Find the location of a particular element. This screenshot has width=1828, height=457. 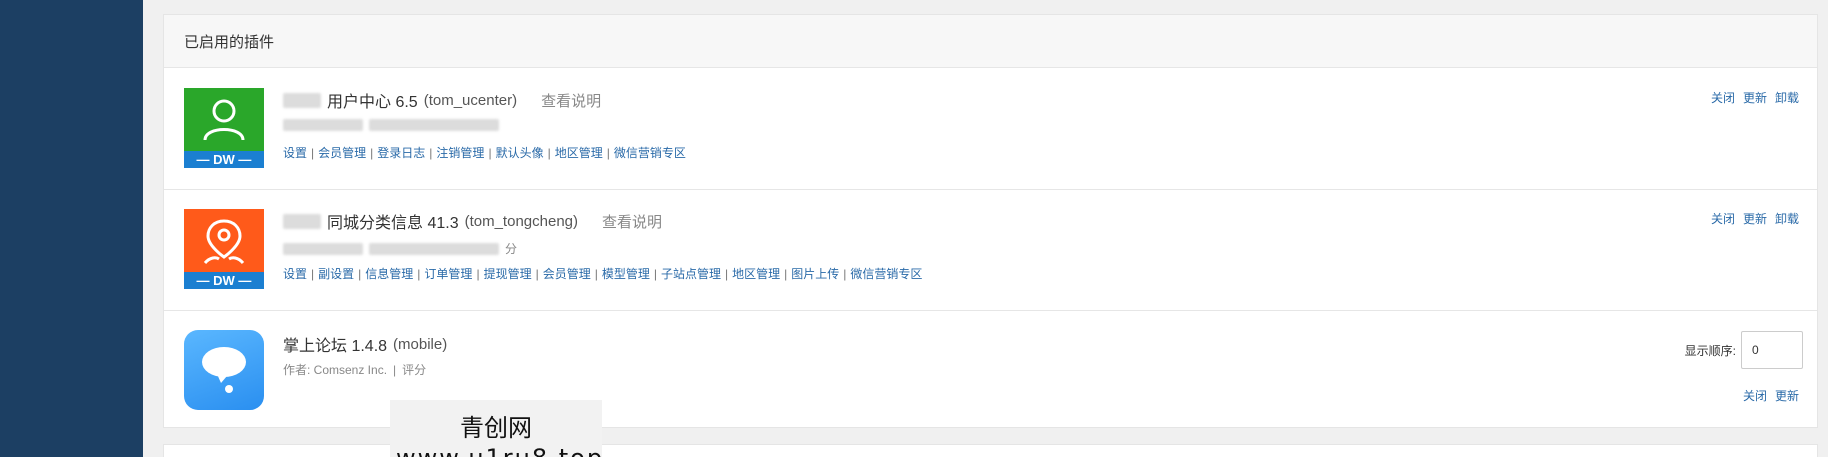

link-model-manage: 模型管理 is located at coordinates (626, 274).